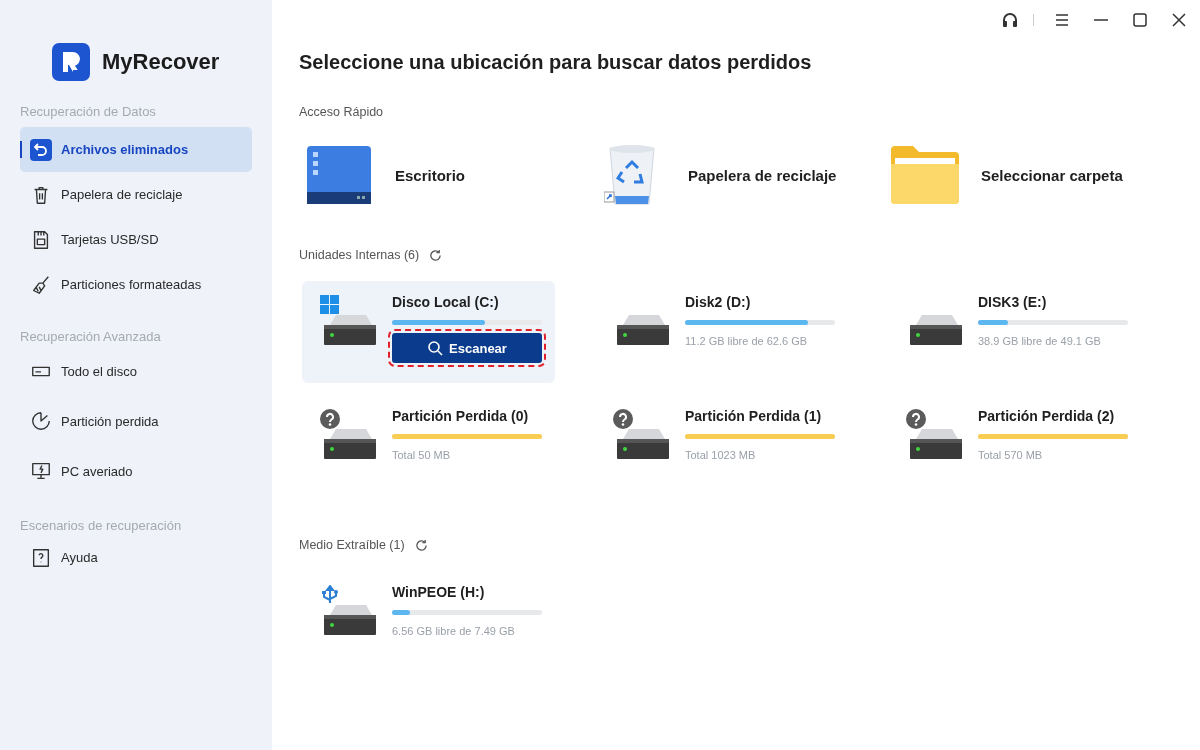  What do you see at coordinates (41, 421) in the screenshot?
I see `pie-chart-icon` at bounding box center [41, 421].